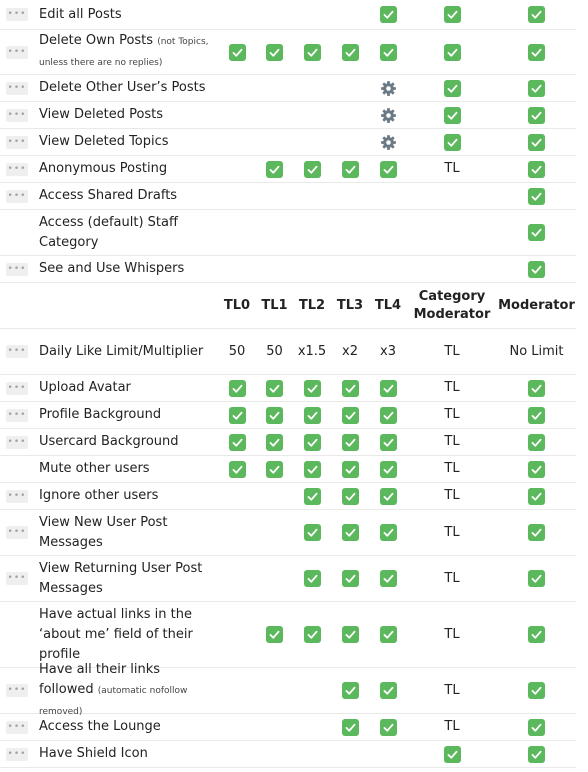 The image size is (588, 772). What do you see at coordinates (237, 305) in the screenshot?
I see `header-tl0-label: TL0` at bounding box center [237, 305].